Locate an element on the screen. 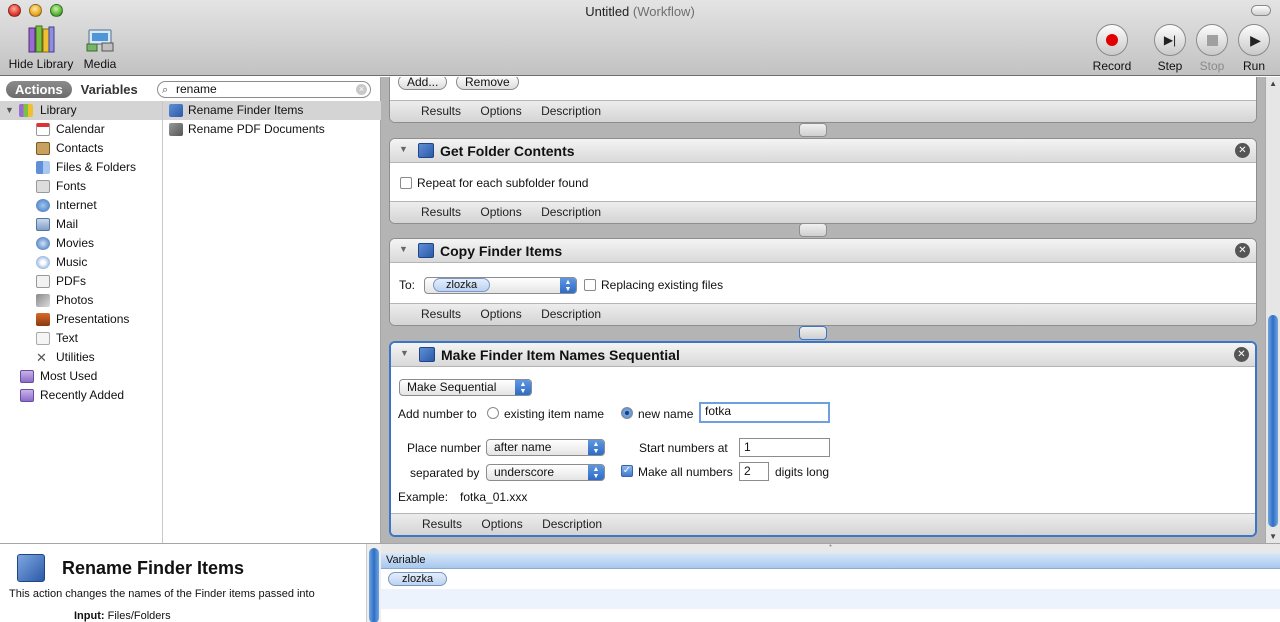 Image resolution: width=1280 pixels, height=622 pixels. toolbar-toggle-button is located at coordinates (1261, 10).